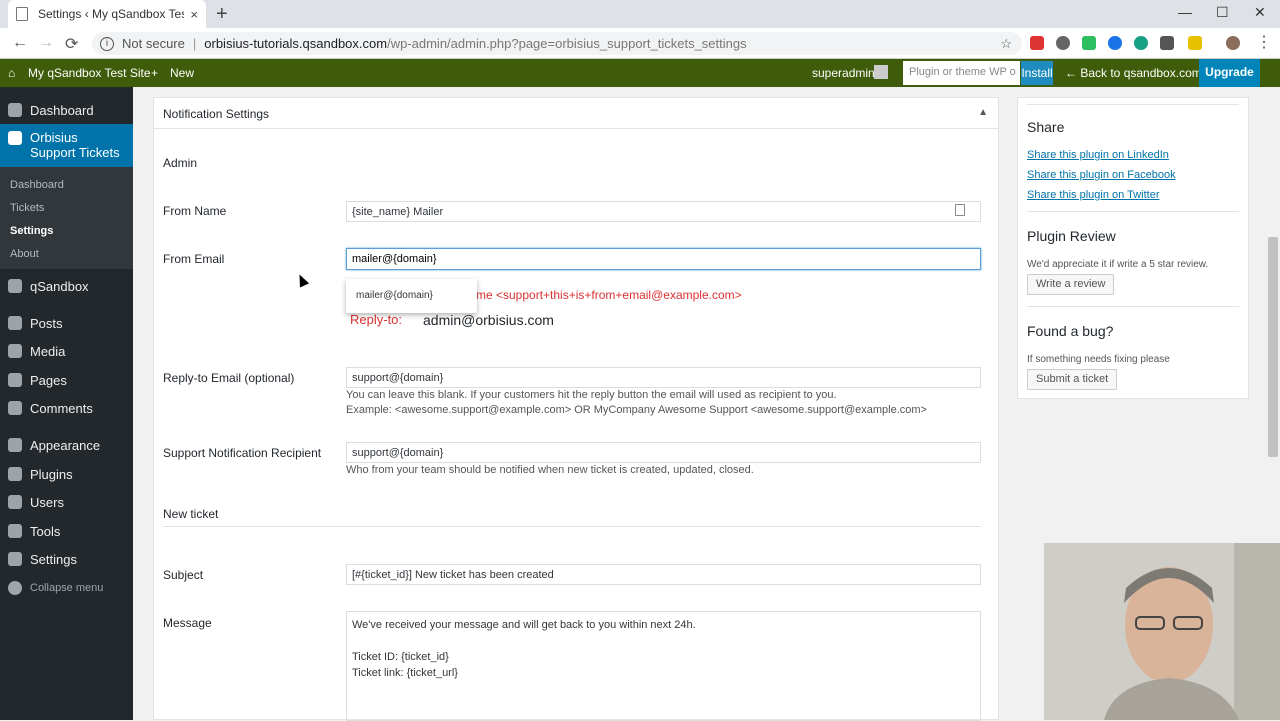 This screenshot has width=1280, height=721. I want to click on plug-icon, so click(15, 474).